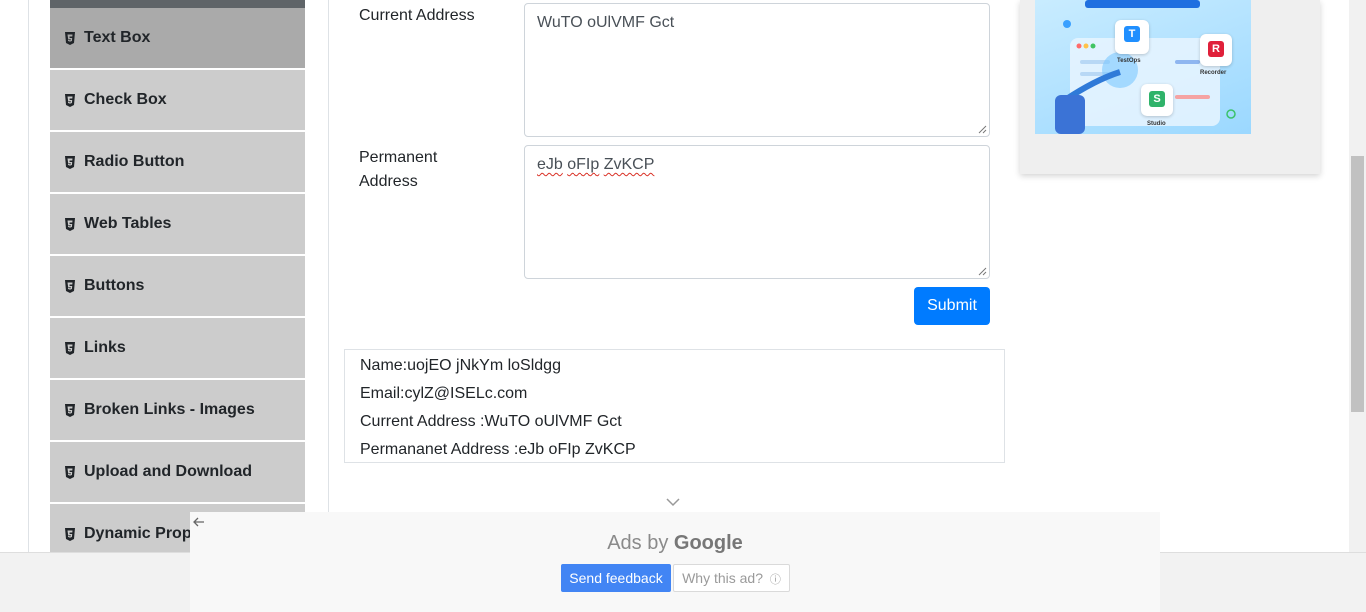 The image size is (1366, 612). Describe the element at coordinates (177, 101) in the screenshot. I see `sidebar-item-check-box: Check Box` at that location.